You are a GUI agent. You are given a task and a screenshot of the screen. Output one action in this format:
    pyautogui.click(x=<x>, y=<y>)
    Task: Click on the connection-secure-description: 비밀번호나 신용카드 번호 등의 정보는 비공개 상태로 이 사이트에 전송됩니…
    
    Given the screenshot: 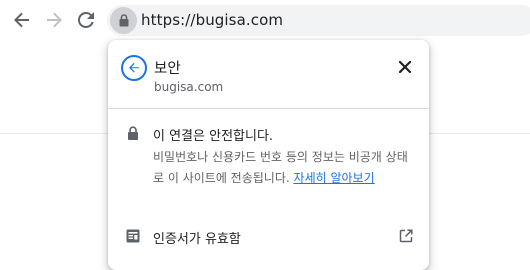 What is the action you would take?
    pyautogui.click(x=284, y=168)
    